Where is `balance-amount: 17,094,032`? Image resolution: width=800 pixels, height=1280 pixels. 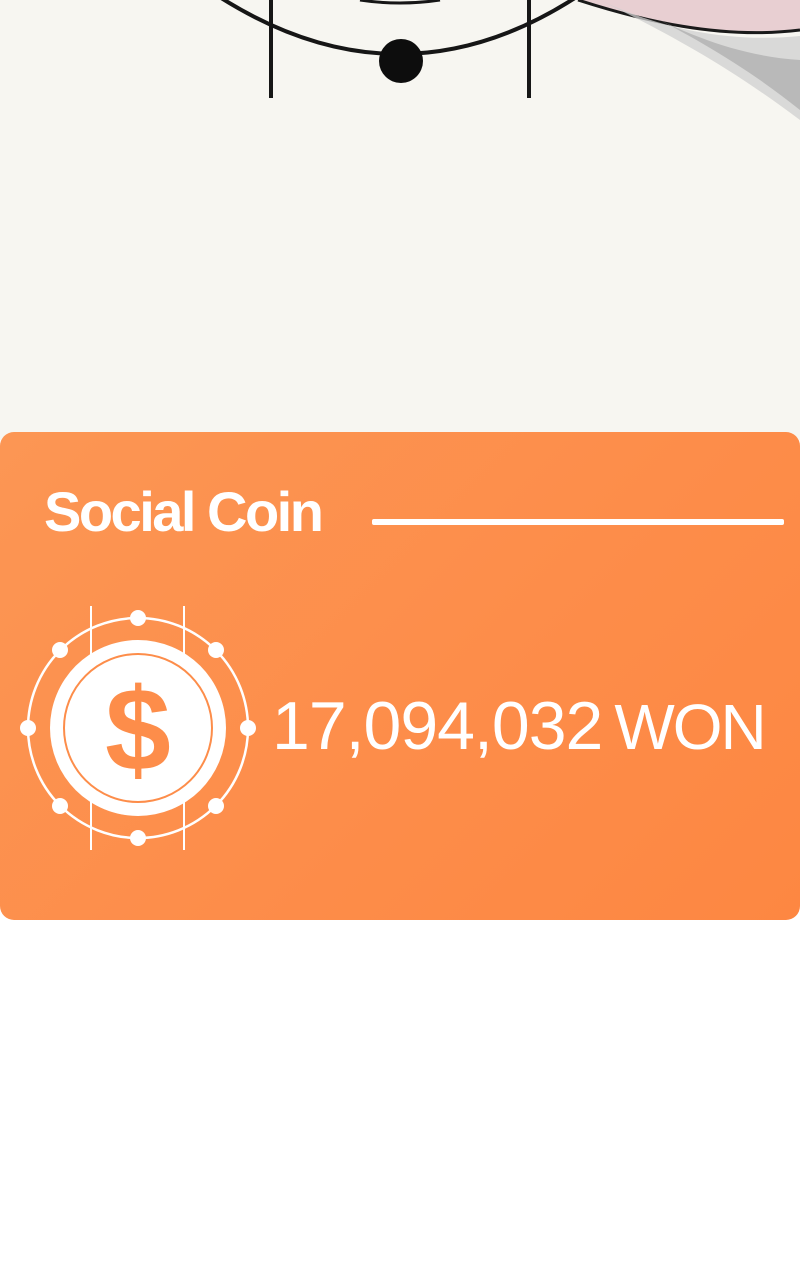 balance-amount: 17,094,032 is located at coordinates (437, 726).